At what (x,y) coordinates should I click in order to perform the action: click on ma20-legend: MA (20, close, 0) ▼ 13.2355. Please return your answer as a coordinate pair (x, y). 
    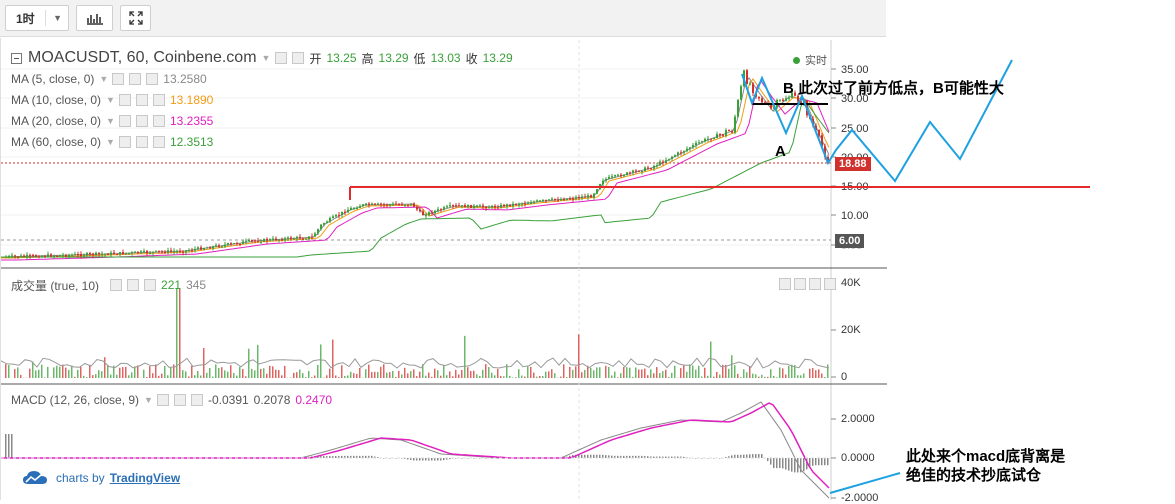
    Looking at the image, I should click on (114, 121).